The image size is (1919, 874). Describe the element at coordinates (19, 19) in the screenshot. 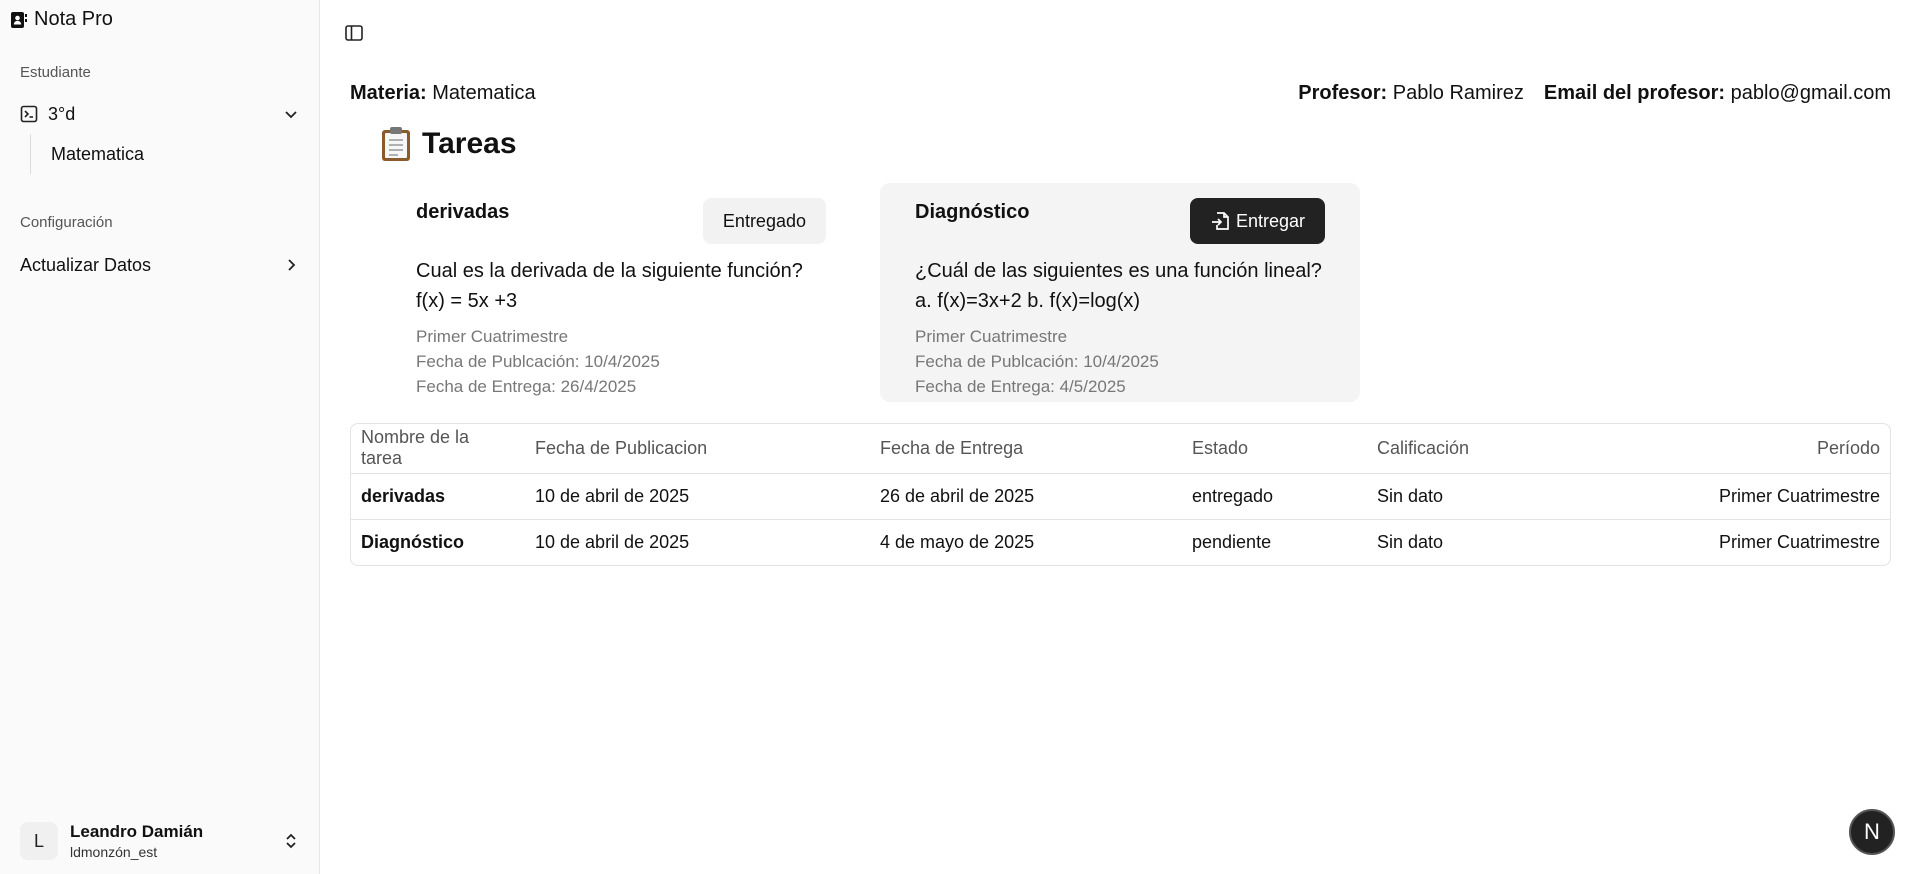

I see `contact-book-icon` at that location.